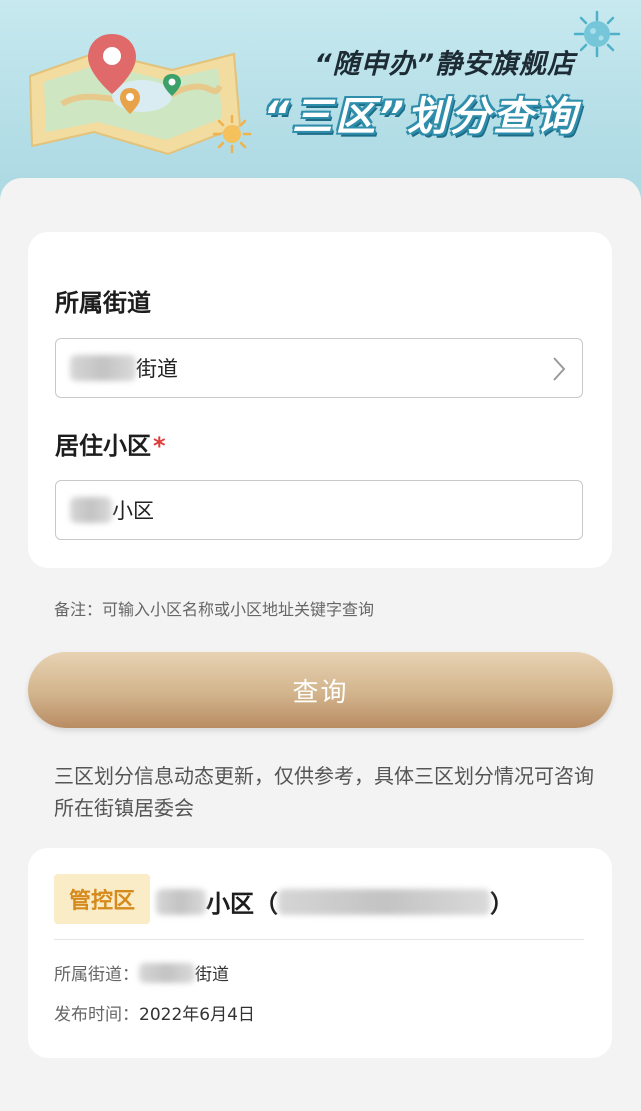 This screenshot has width=641, height=1111. What do you see at coordinates (133, 511) in the screenshot?
I see `community-input-value: 小区` at bounding box center [133, 511].